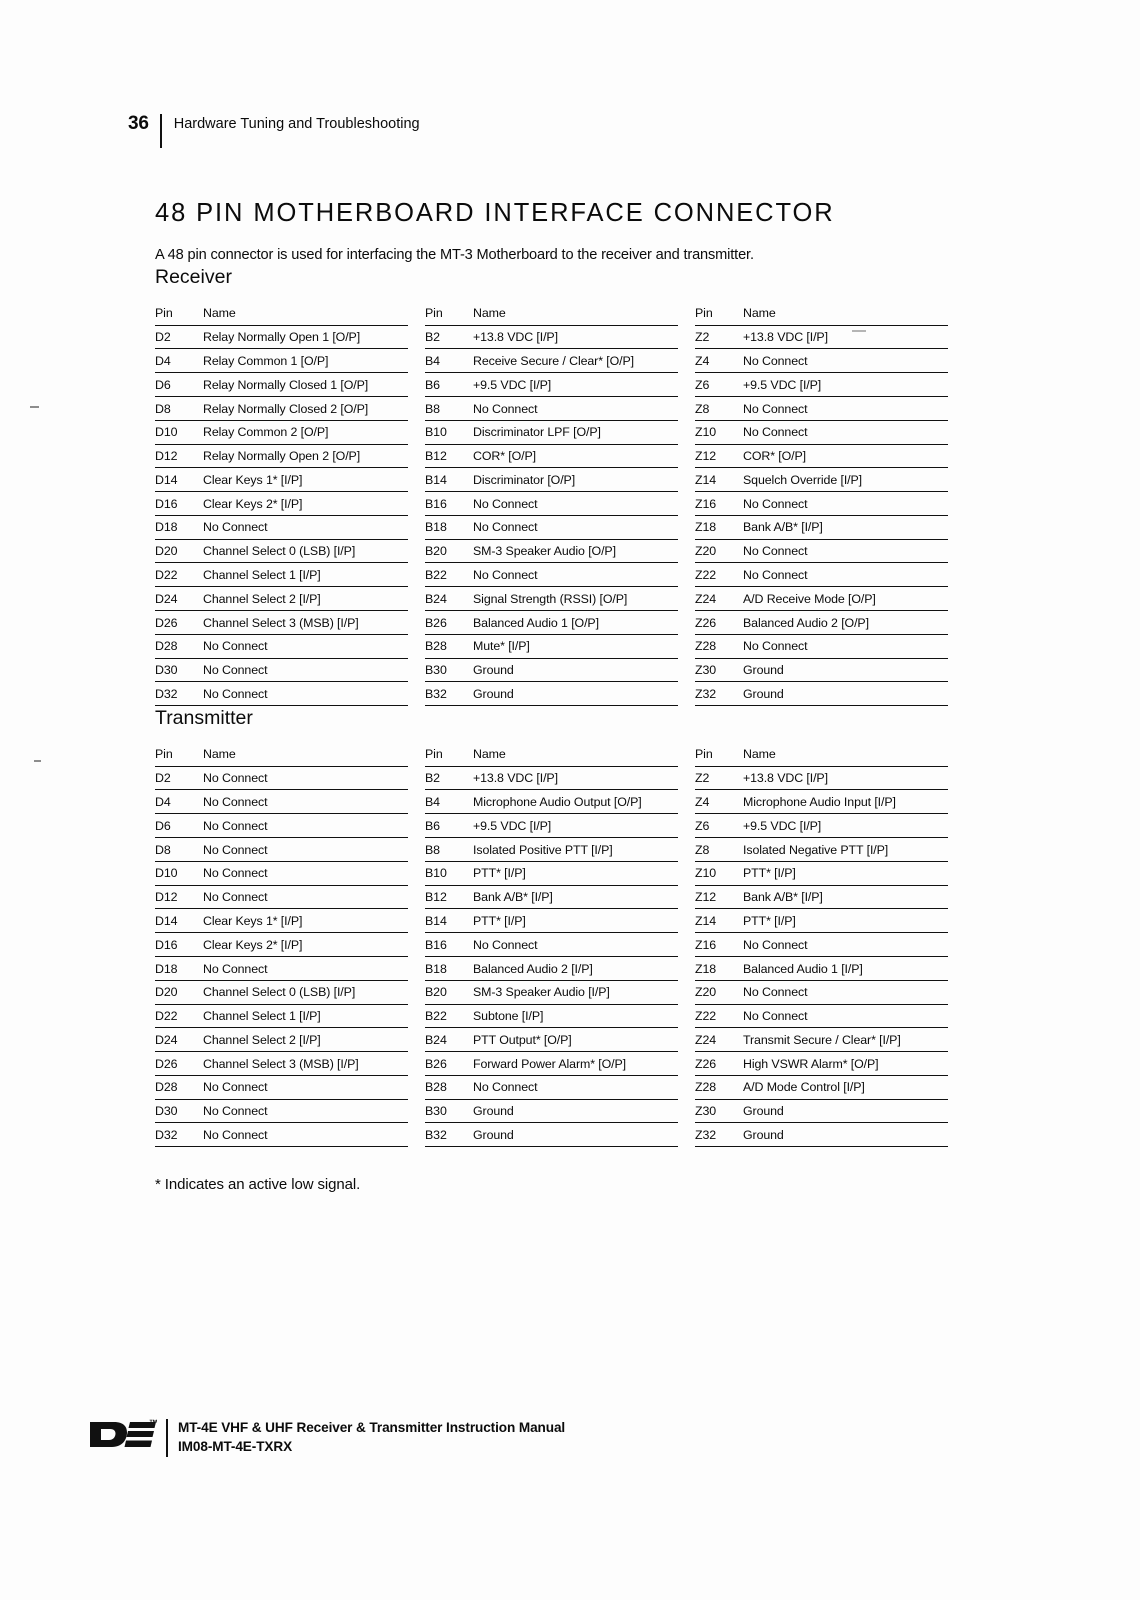 The image size is (1140, 1600). Describe the element at coordinates (821, 384) in the screenshot. I see `table-row: Z6 +9.5 VDC [I/P]` at that location.